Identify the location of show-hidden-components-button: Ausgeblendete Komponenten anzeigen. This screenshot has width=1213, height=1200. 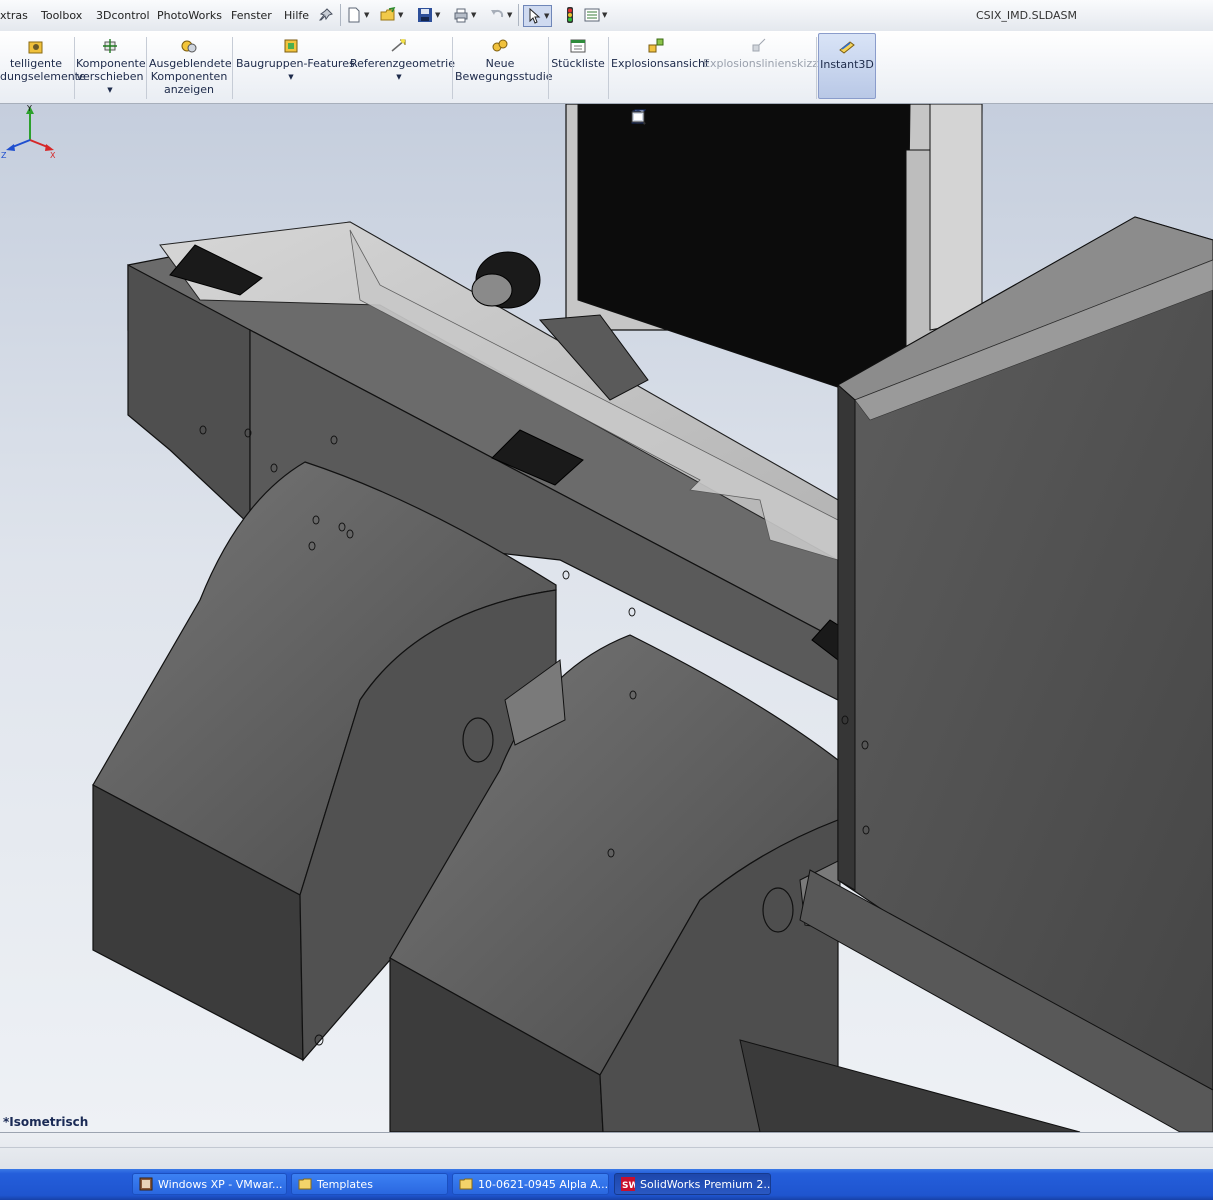
(190, 66).